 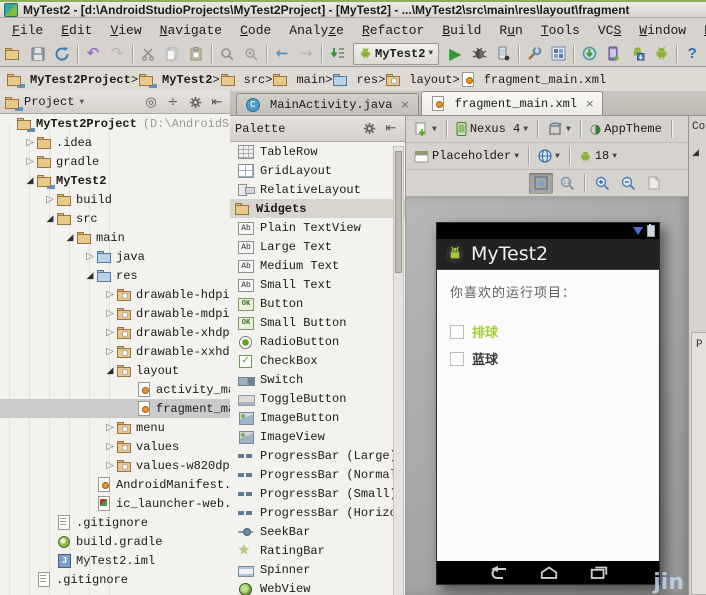 What do you see at coordinates (317, 550) in the screenshot?
I see `palette-item-ratingbar: RatingBar` at bounding box center [317, 550].